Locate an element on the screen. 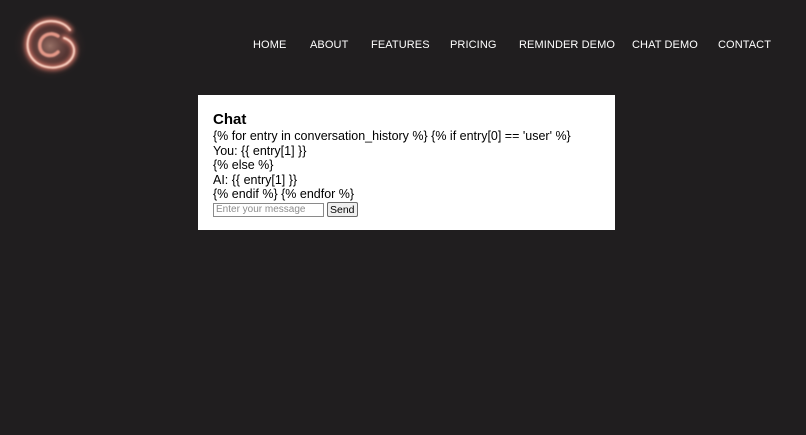 The height and width of the screenshot is (435, 806). nav-item-pricing: PRICING is located at coordinates (473, 45).